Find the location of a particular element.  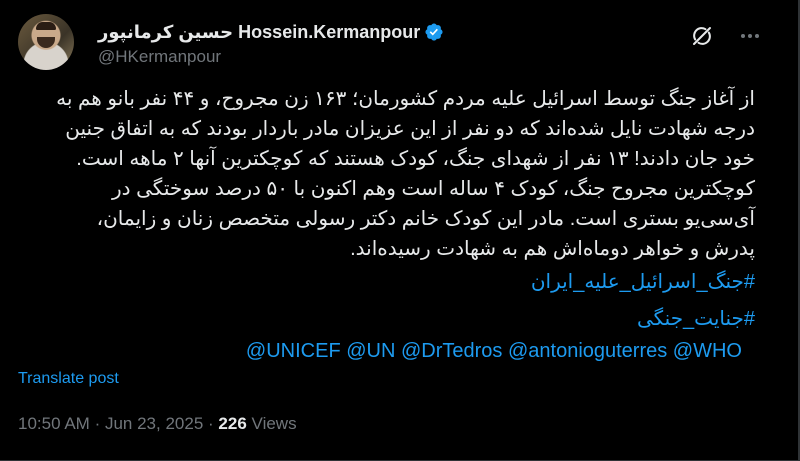

grok-button is located at coordinates (702, 36).